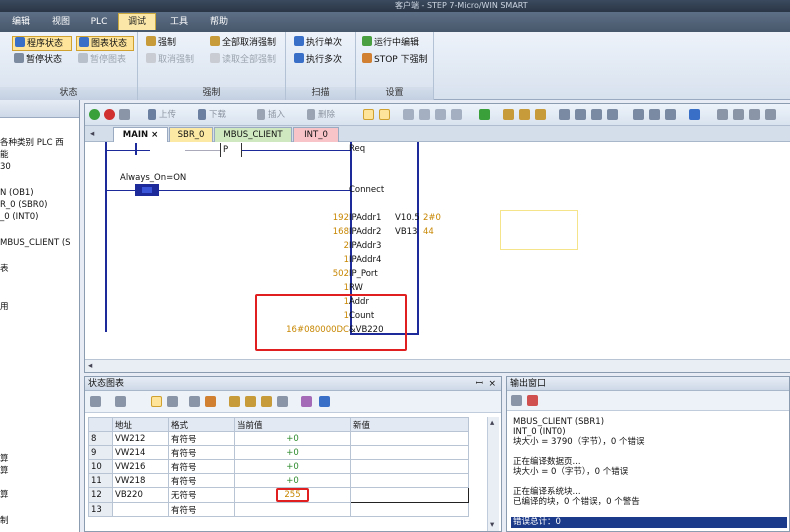 The width and height of the screenshot is (790, 532). I want to click on pencil-icon, so click(210, 401).